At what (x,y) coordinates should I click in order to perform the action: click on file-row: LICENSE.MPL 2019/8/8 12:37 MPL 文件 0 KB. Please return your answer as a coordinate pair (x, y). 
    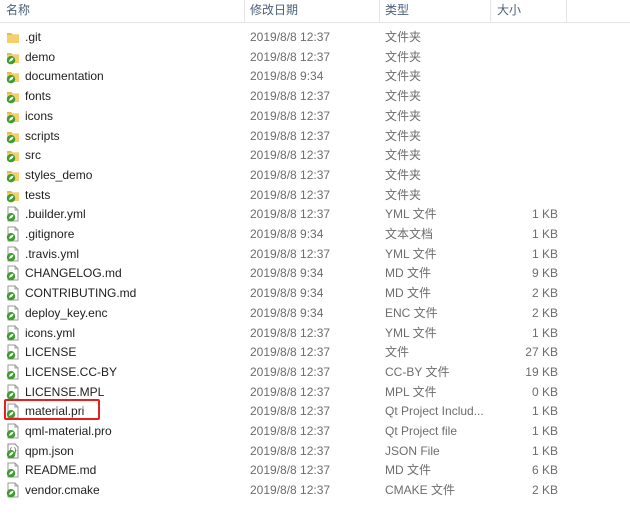
    Looking at the image, I should click on (315, 392).